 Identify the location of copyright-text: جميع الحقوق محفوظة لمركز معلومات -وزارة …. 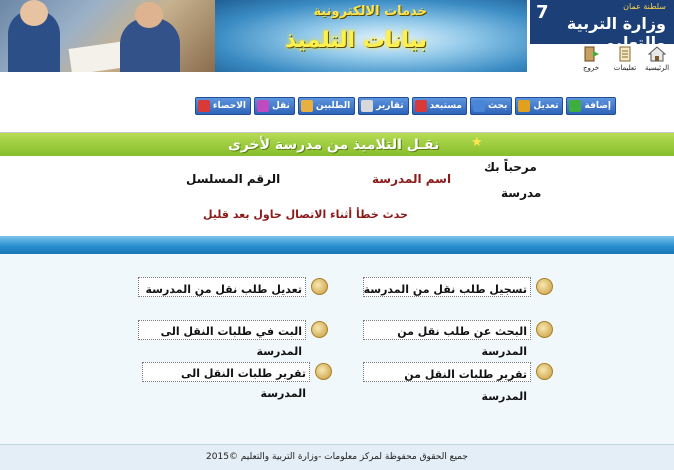
(337, 457).